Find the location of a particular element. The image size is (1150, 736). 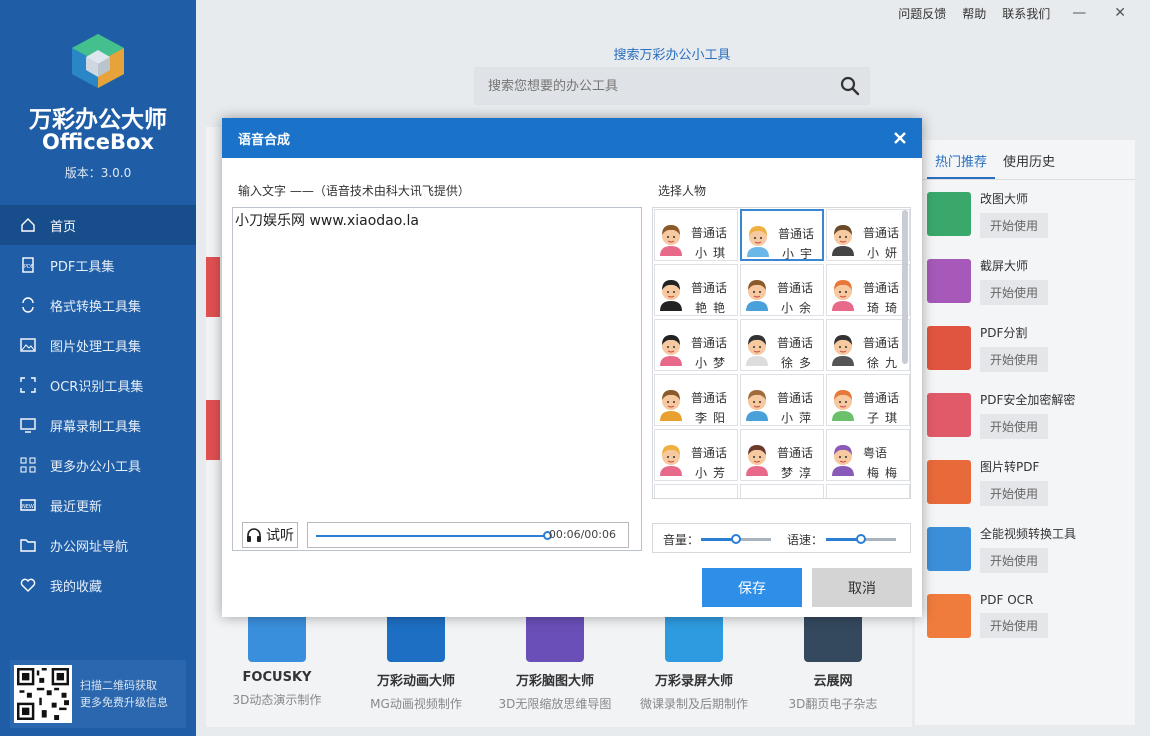

product-name: 万彩动画大师 is located at coordinates (415, 681).